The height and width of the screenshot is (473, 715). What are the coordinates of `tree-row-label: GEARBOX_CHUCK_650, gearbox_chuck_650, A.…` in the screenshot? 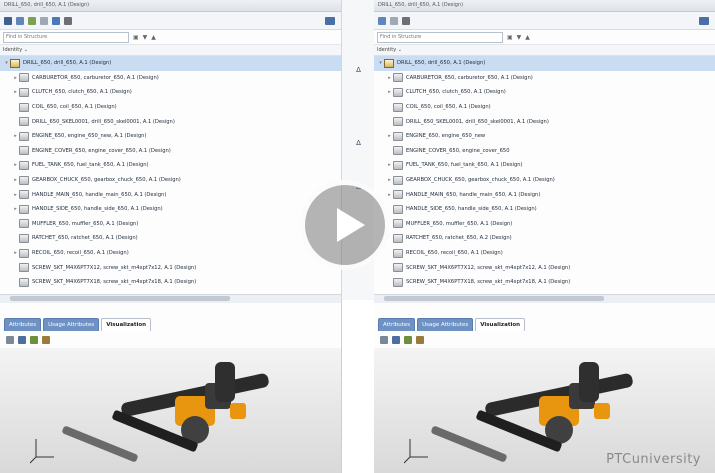 It's located at (106, 180).